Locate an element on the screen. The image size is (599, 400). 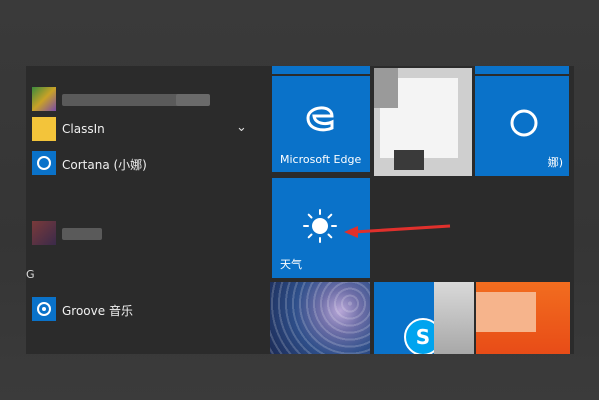
tile-photos is located at coordinates (320, 318).